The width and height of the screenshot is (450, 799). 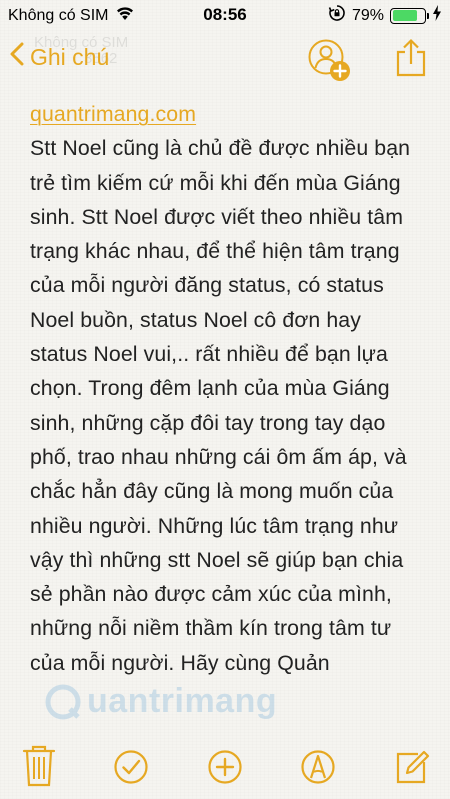 I want to click on watermark: uantrimang, so click(x=161, y=701).